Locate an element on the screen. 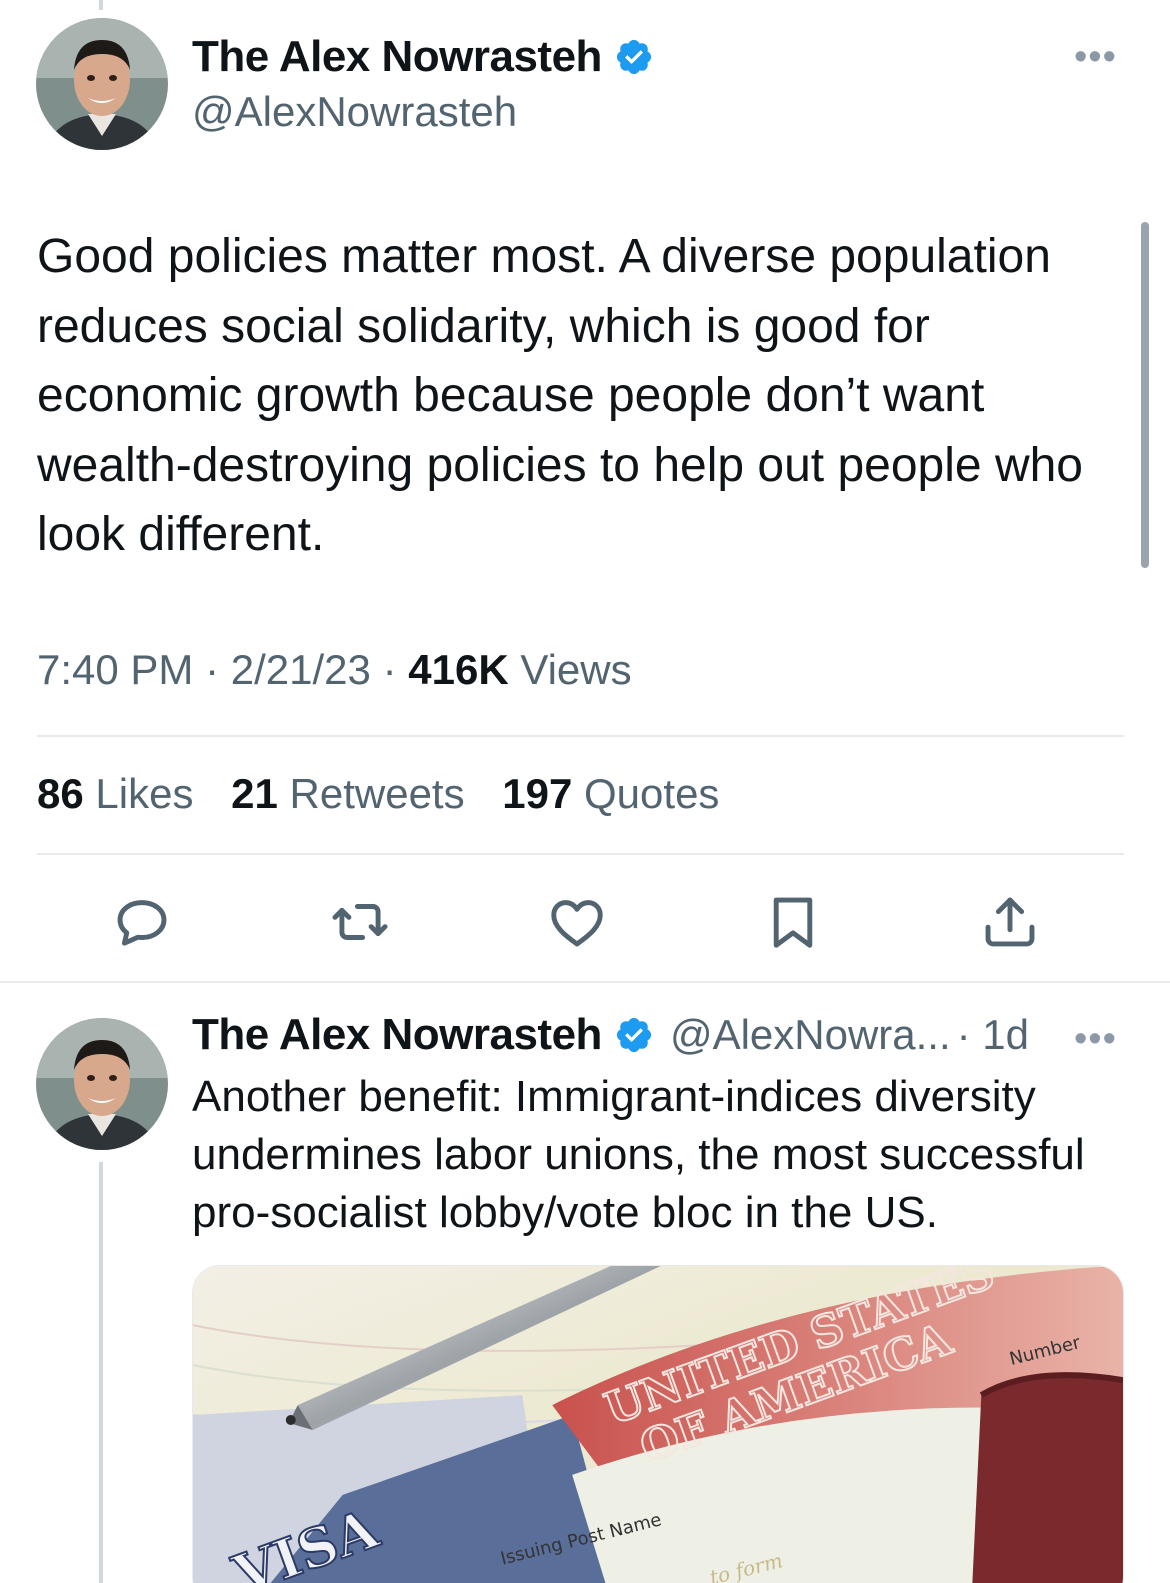 The image size is (1170, 1583). author-name-row: The Alex Nowrasteh is located at coordinates (423, 57).